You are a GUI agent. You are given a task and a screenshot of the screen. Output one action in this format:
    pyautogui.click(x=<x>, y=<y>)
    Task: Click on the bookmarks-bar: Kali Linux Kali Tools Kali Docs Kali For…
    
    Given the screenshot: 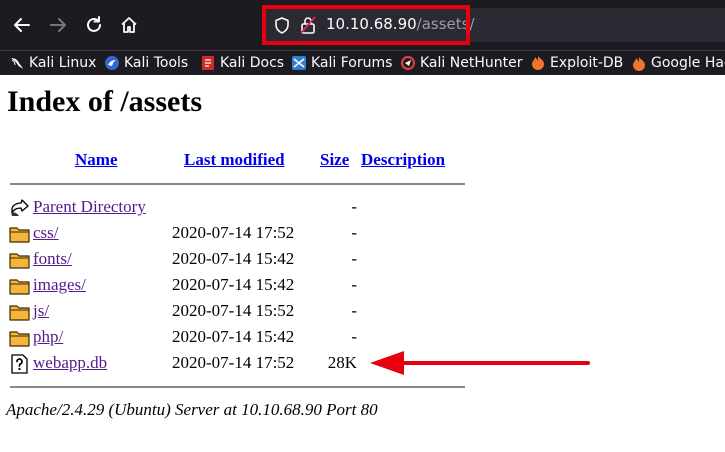 What is the action you would take?
    pyautogui.click(x=362, y=62)
    